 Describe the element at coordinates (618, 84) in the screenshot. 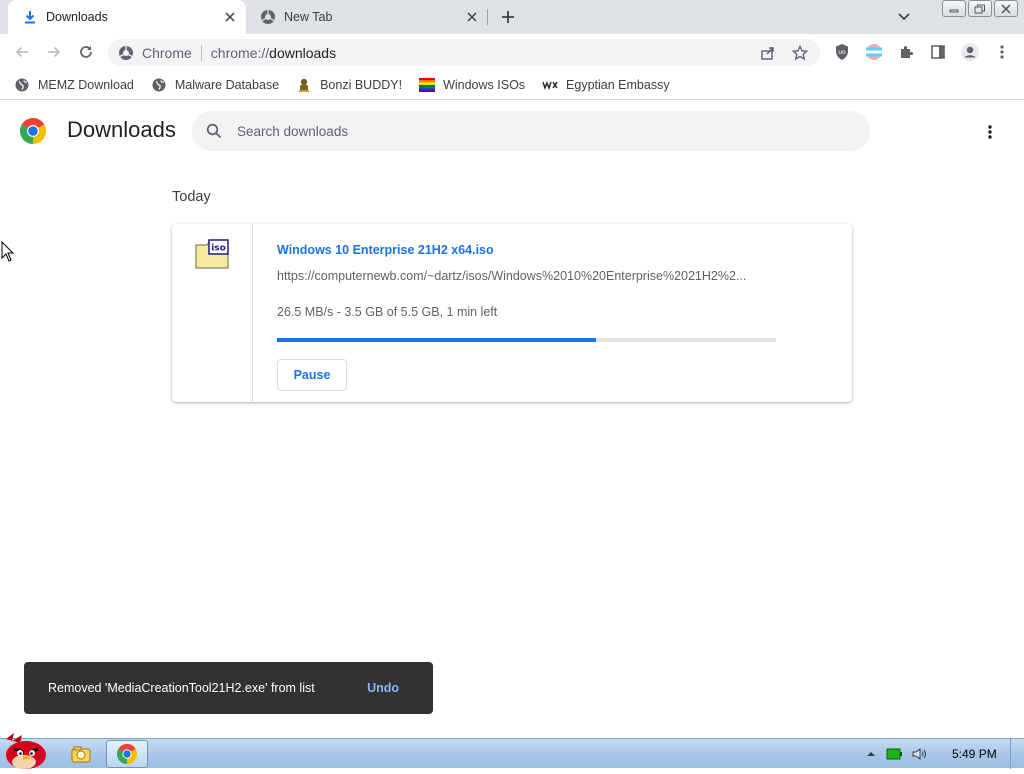

I see `bookmark-label: Egyptian Embassy` at that location.